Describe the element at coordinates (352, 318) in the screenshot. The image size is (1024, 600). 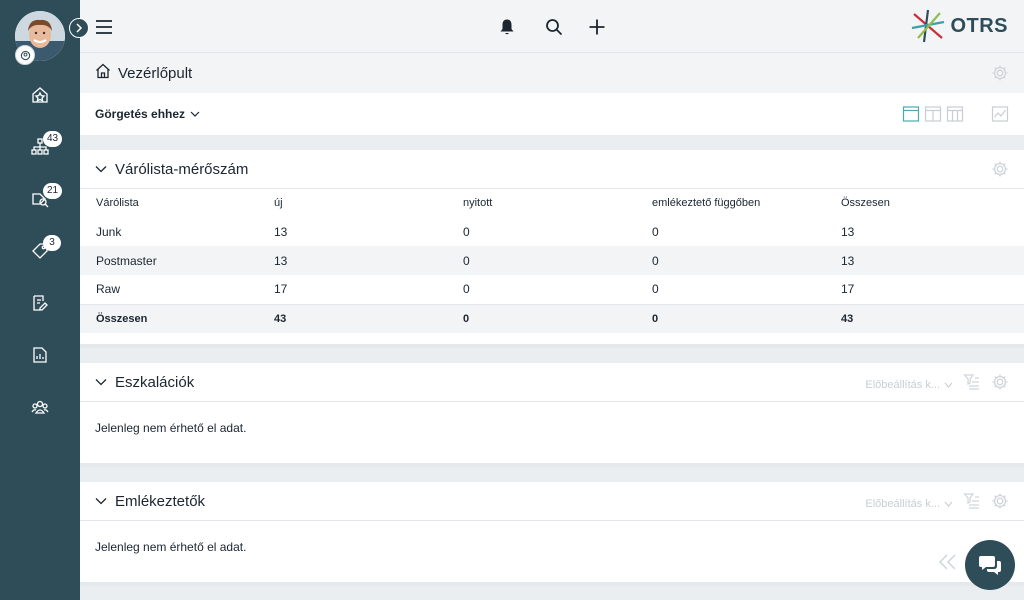
I see `cell-total-new: 43` at that location.